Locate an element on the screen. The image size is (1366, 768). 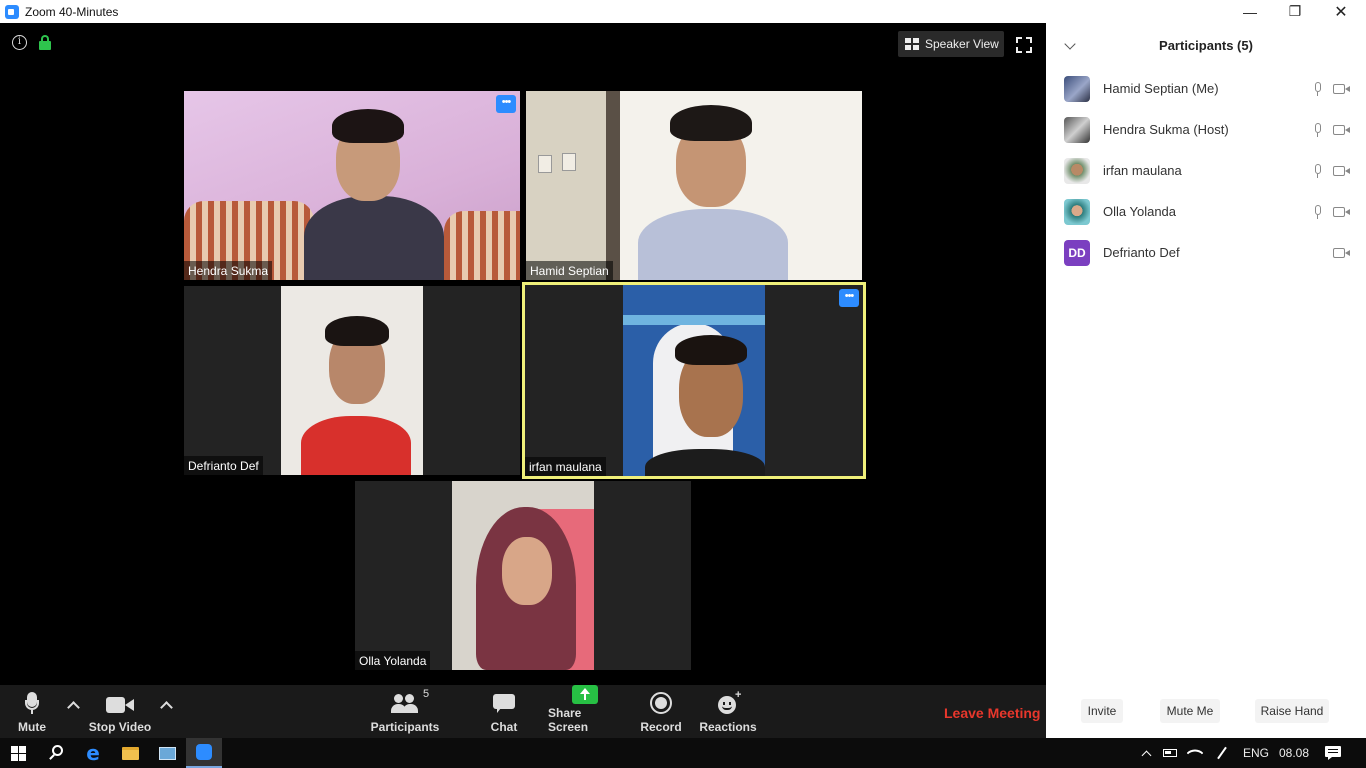
participant-row: Hamid Septian (Me) is located at coordinates (1206, 88).